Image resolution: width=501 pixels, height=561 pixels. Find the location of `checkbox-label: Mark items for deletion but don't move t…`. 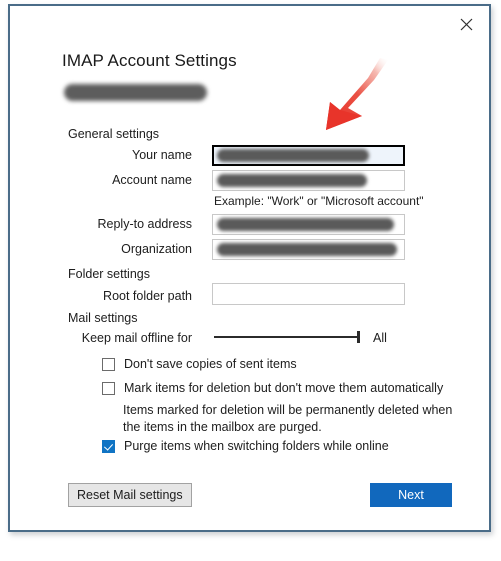

checkbox-label: Mark items for deletion but don't move t… is located at coordinates (284, 388).